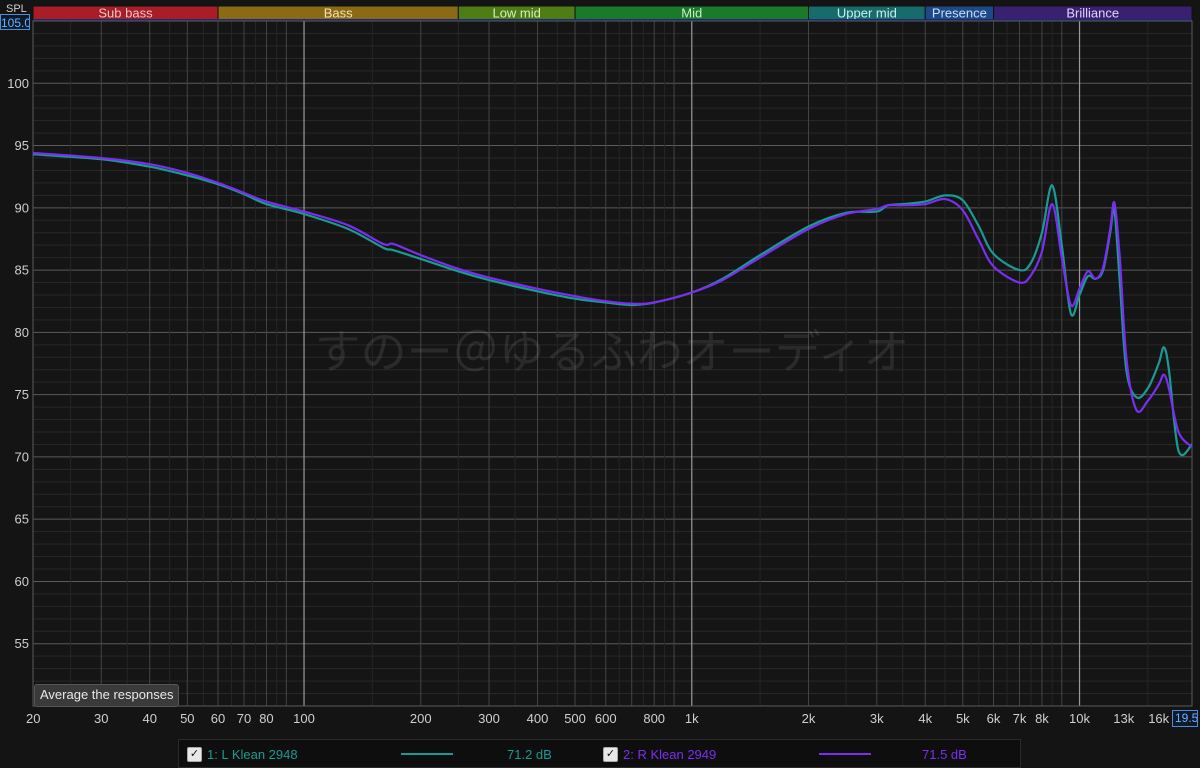 Image resolution: width=1200 pixels, height=768 pixels. Describe the element at coordinates (18, 83) in the screenshot. I see `y-tick-label: 100` at that location.